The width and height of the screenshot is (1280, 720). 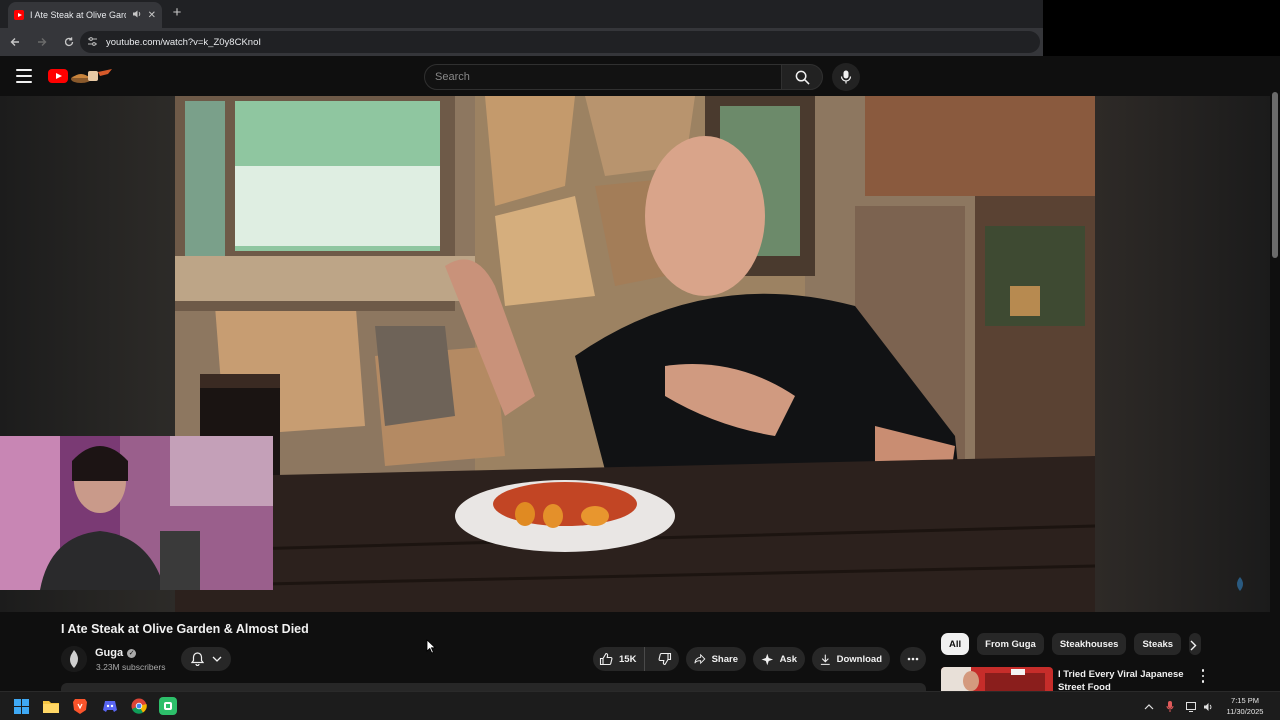 What do you see at coordinates (608, 77) in the screenshot?
I see `search-input` at bounding box center [608, 77].